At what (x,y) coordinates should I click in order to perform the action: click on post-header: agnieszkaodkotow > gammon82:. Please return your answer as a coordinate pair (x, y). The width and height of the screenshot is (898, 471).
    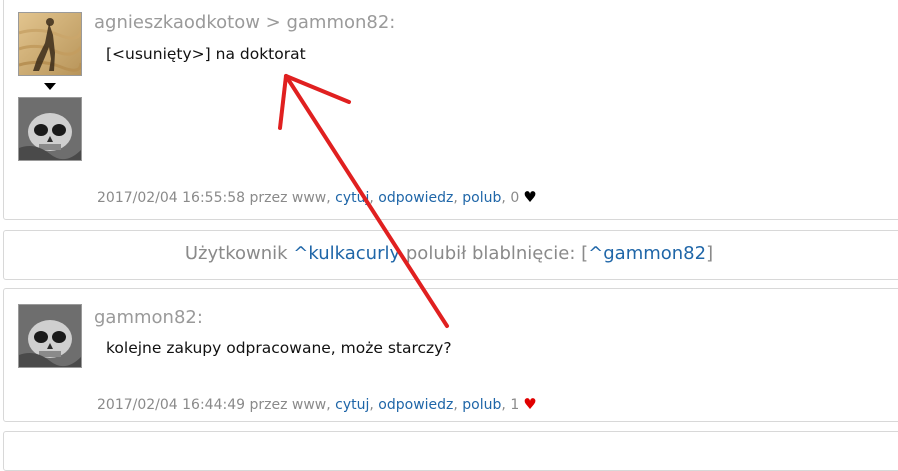
    Looking at the image, I should click on (245, 22).